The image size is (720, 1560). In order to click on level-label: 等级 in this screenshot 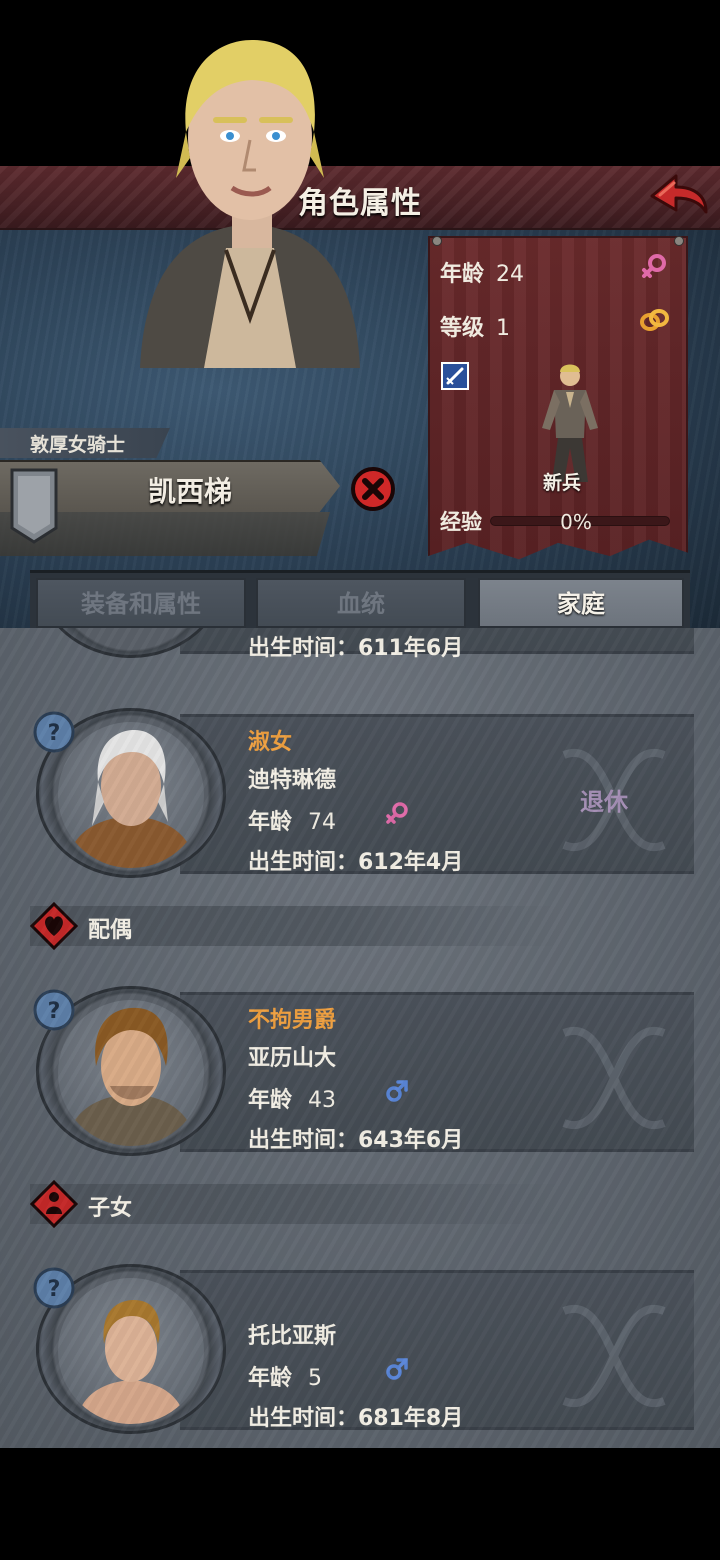, I will do `click(462, 328)`.